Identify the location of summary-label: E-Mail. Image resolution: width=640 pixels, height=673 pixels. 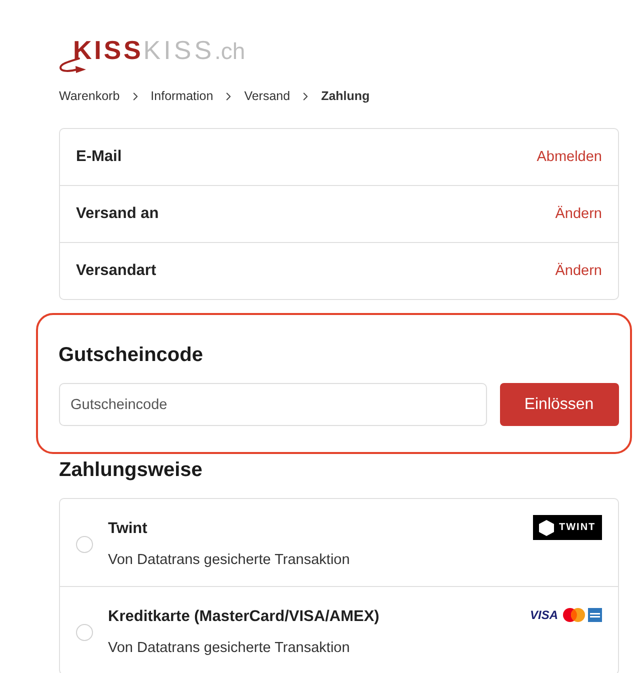
(99, 157).